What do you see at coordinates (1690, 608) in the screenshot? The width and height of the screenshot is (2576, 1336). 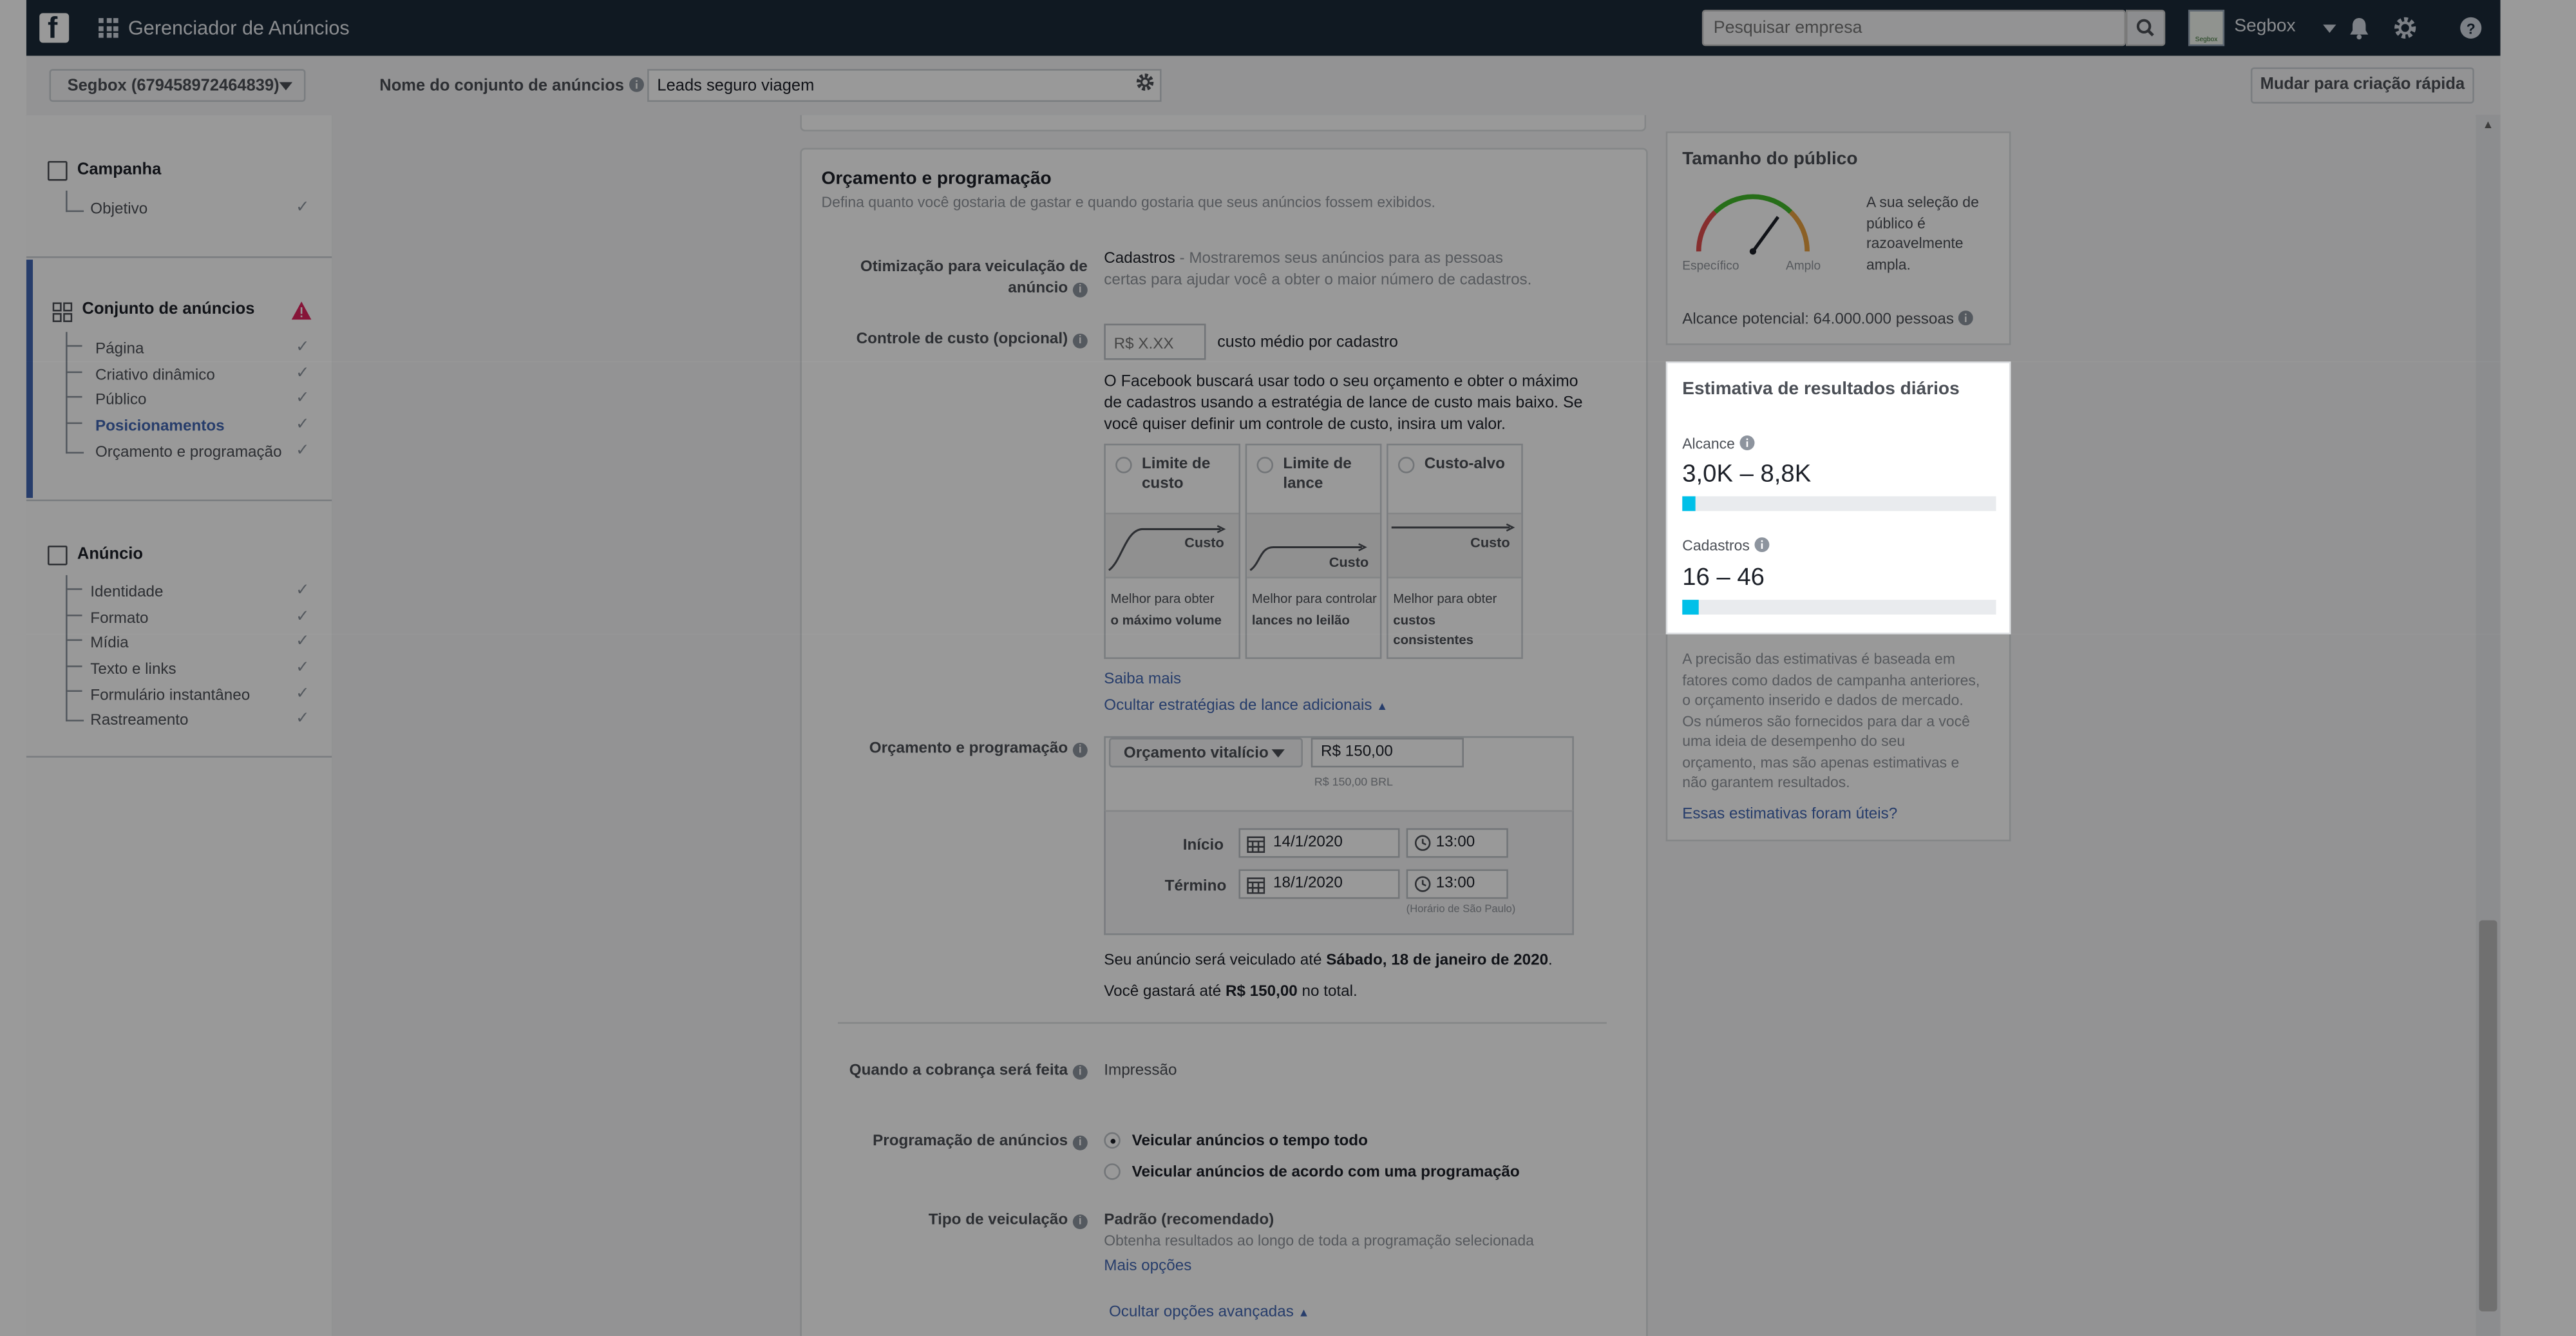 I see `leads-bar-fill` at bounding box center [1690, 608].